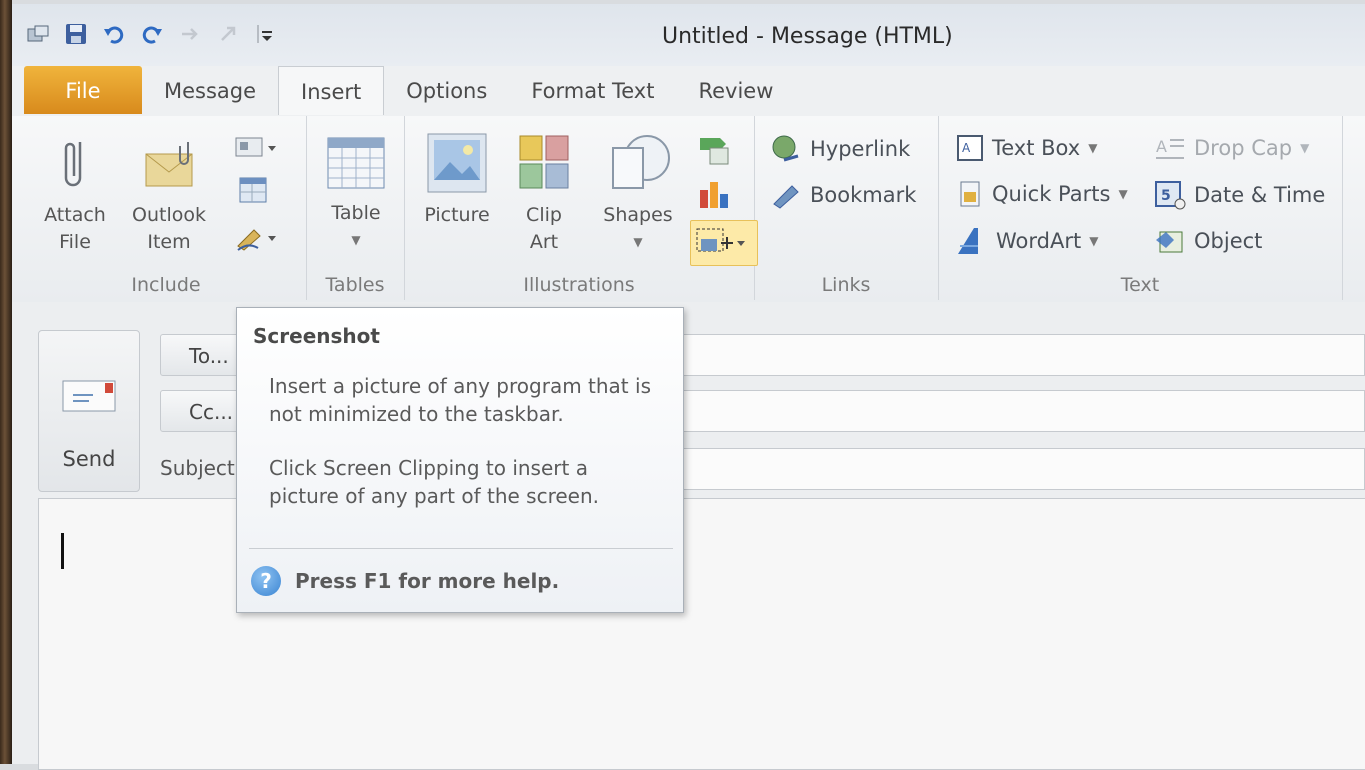  I want to click on group-label-tables: Tables, so click(355, 285).